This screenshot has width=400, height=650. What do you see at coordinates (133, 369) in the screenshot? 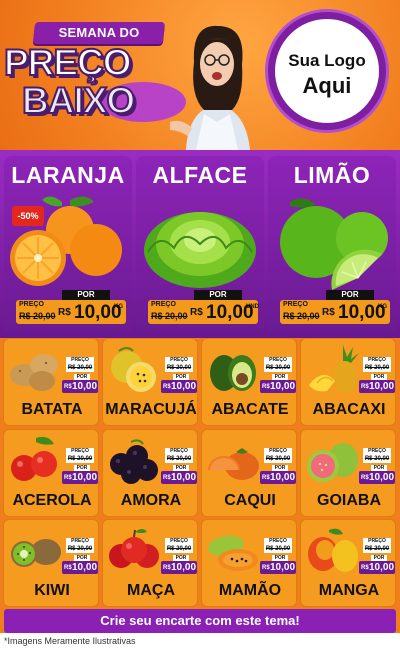
I see `passion-fruit-icon` at bounding box center [133, 369].